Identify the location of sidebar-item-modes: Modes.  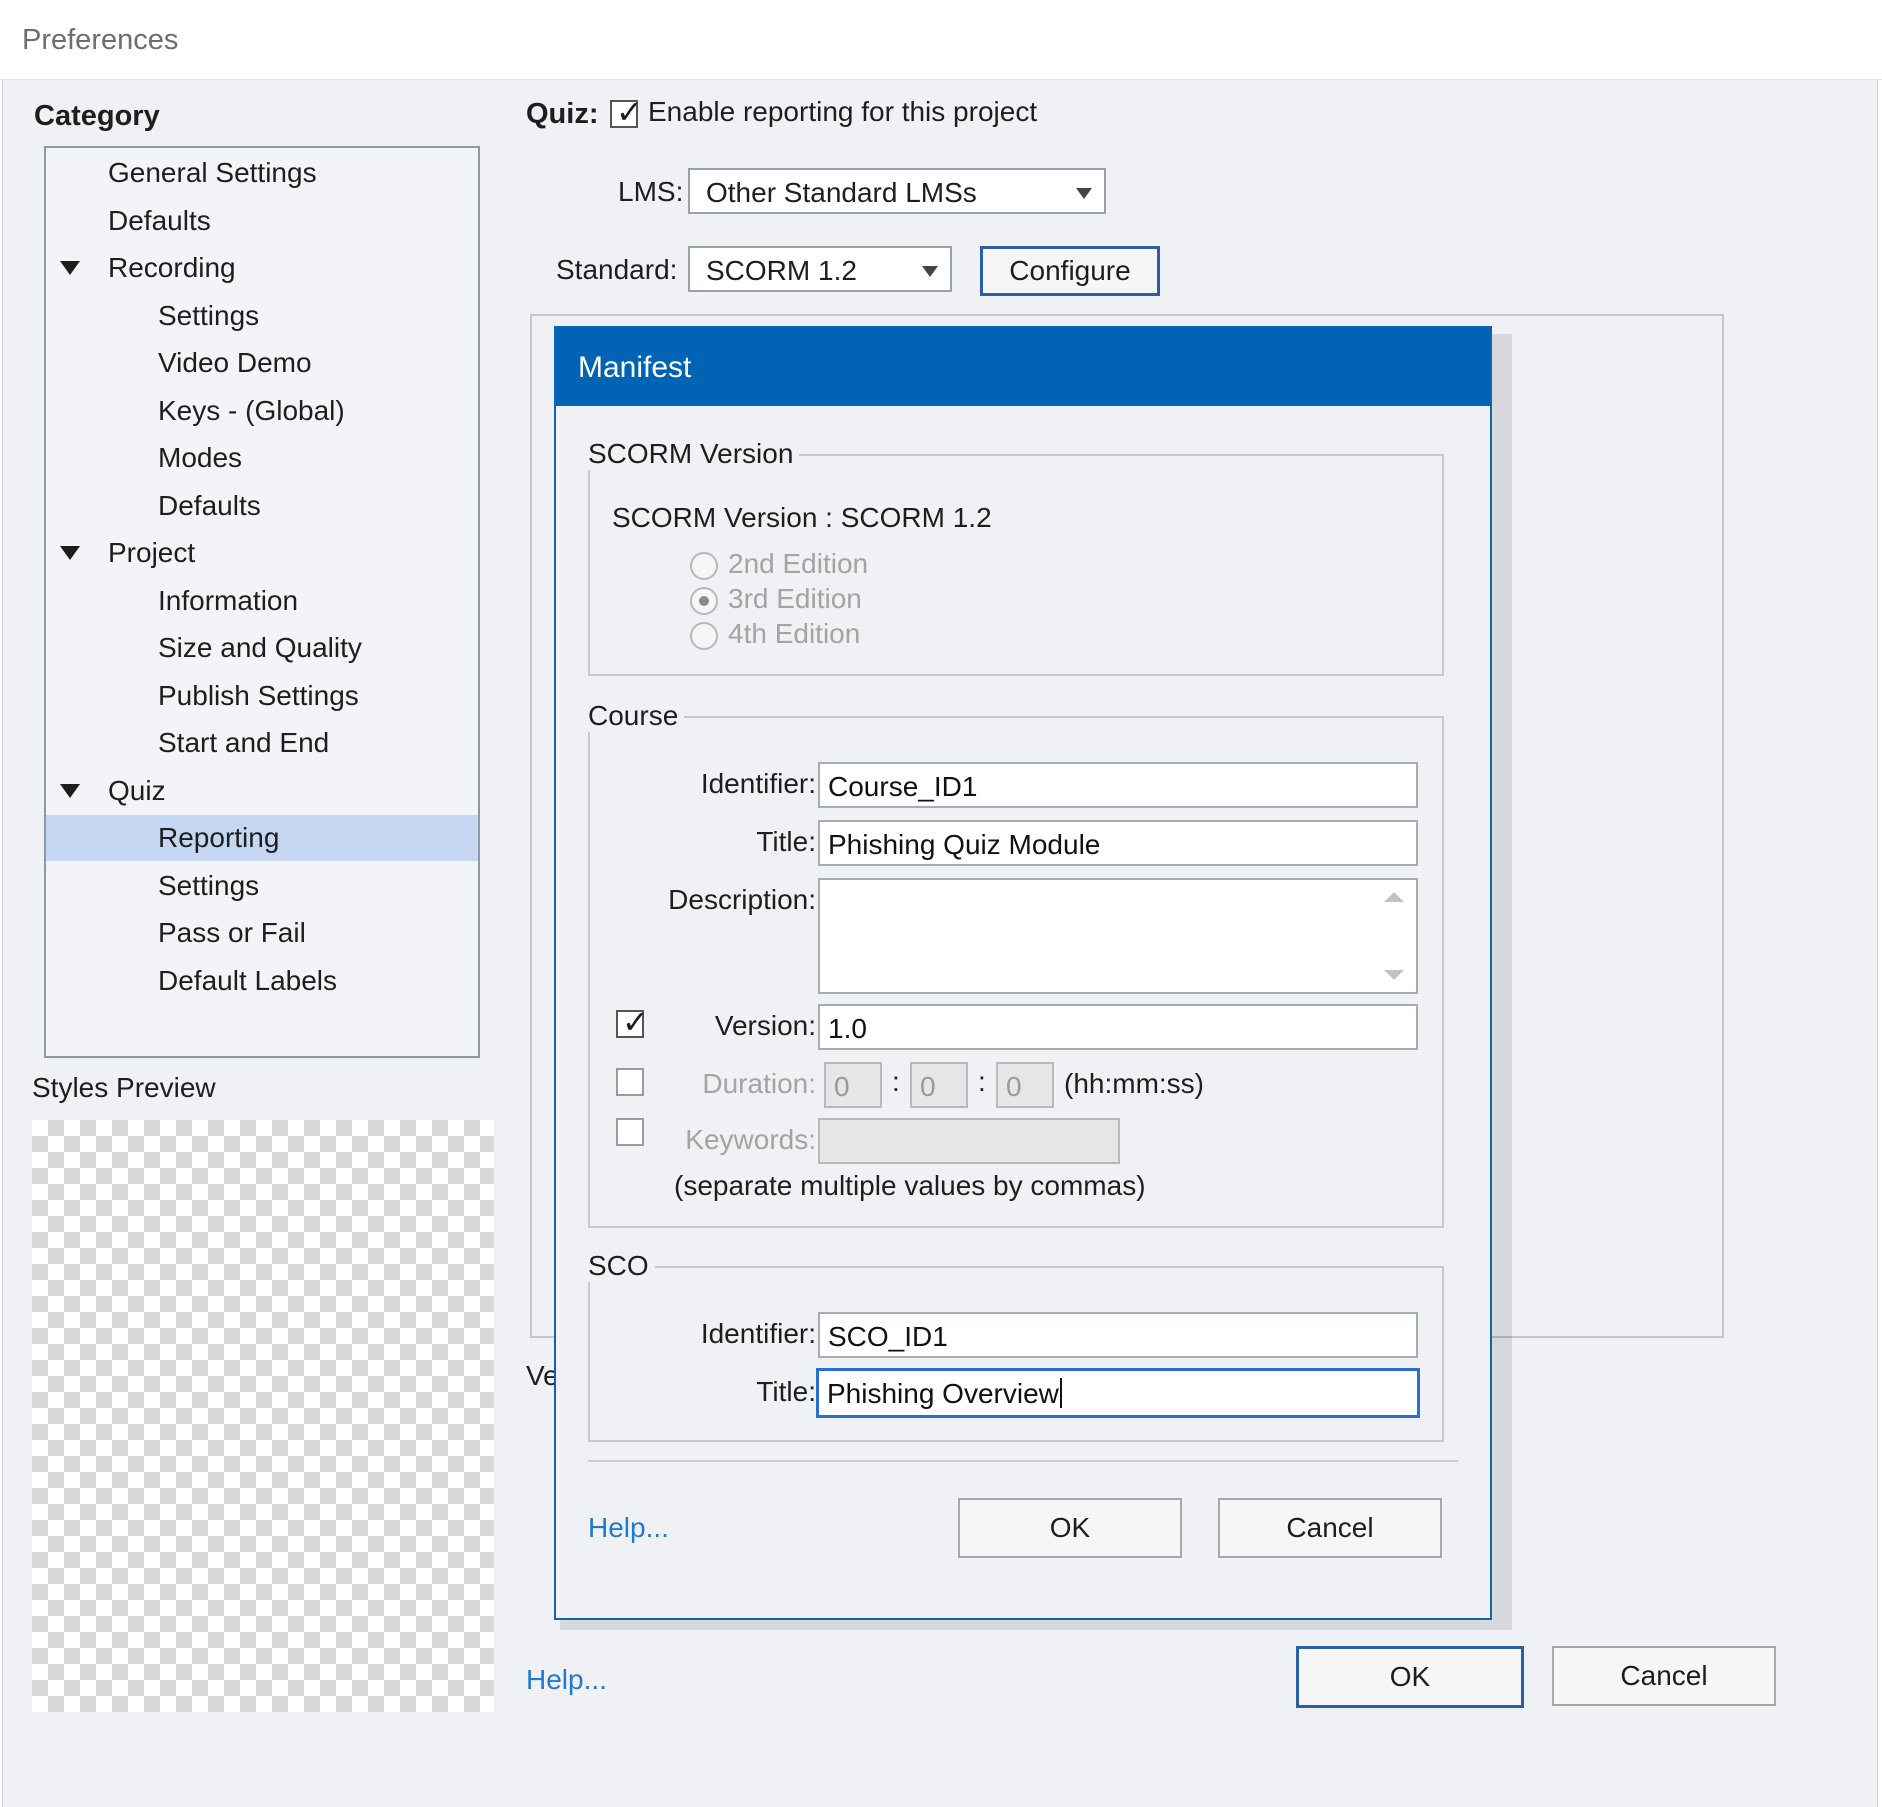
(262, 458).